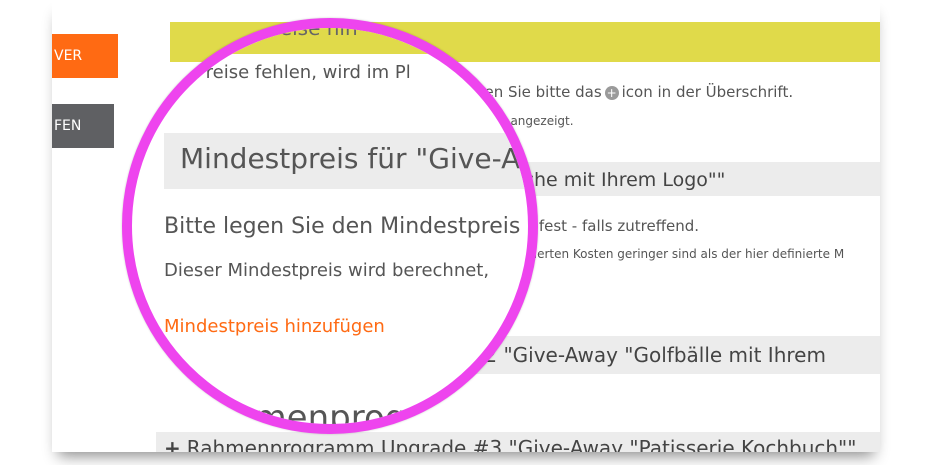 Image resolution: width=930 pixels, height=465 pixels. Describe the element at coordinates (327, 270) in the screenshot. I see `lens-description-2: Dieser Mindestpreis wird berechnet,` at that location.